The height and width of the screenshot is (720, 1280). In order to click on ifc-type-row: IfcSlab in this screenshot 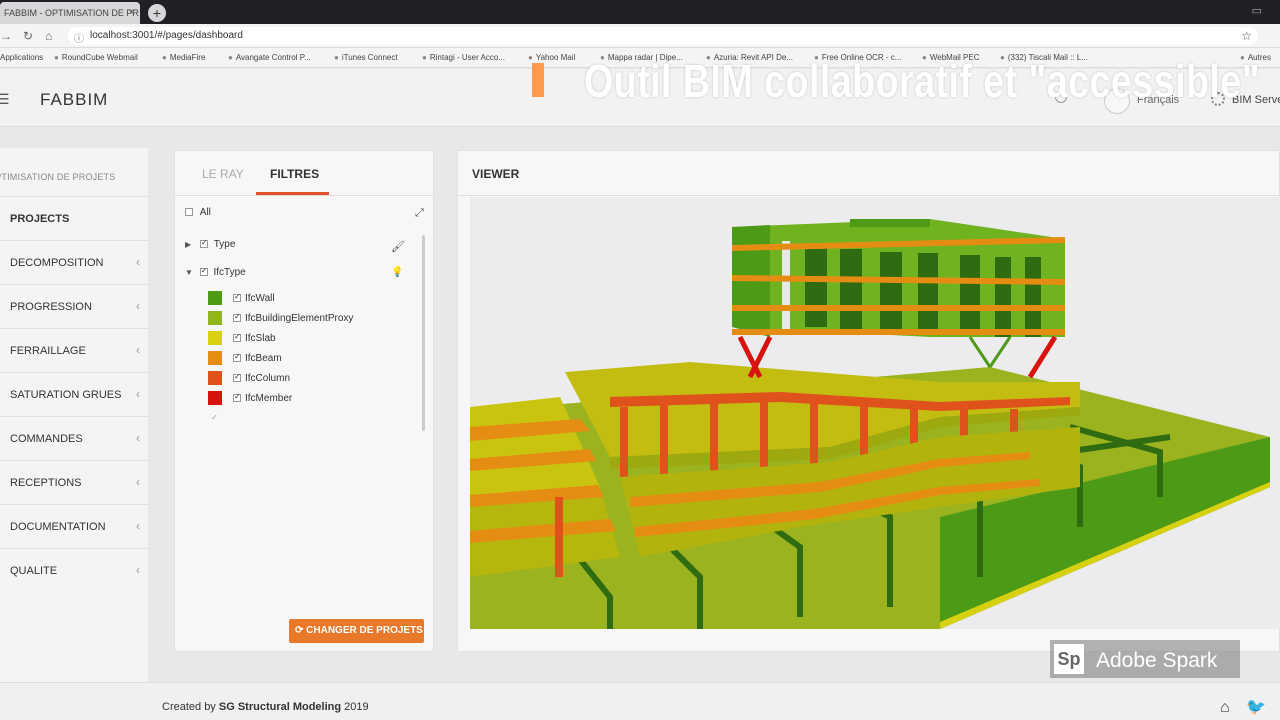, I will do `click(254, 338)`.